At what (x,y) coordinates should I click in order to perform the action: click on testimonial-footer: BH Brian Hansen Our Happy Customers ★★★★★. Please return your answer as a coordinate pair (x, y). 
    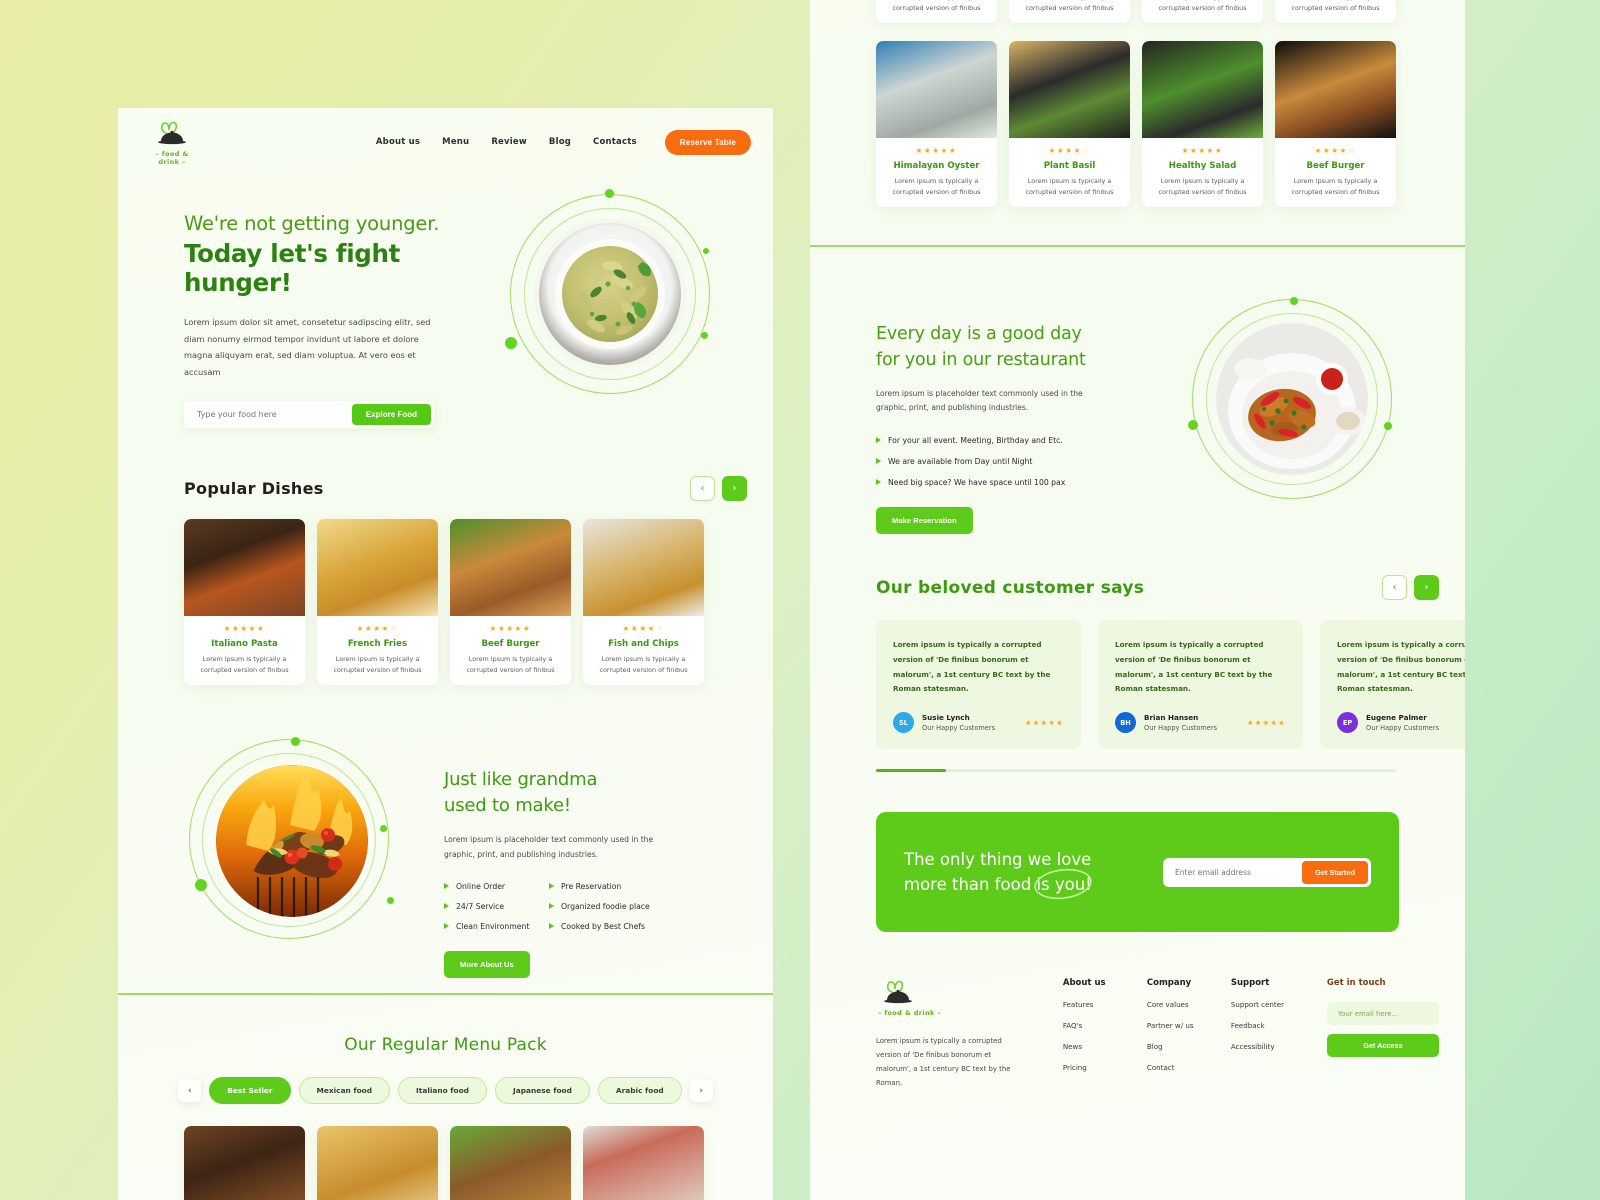
    Looking at the image, I should click on (1200, 723).